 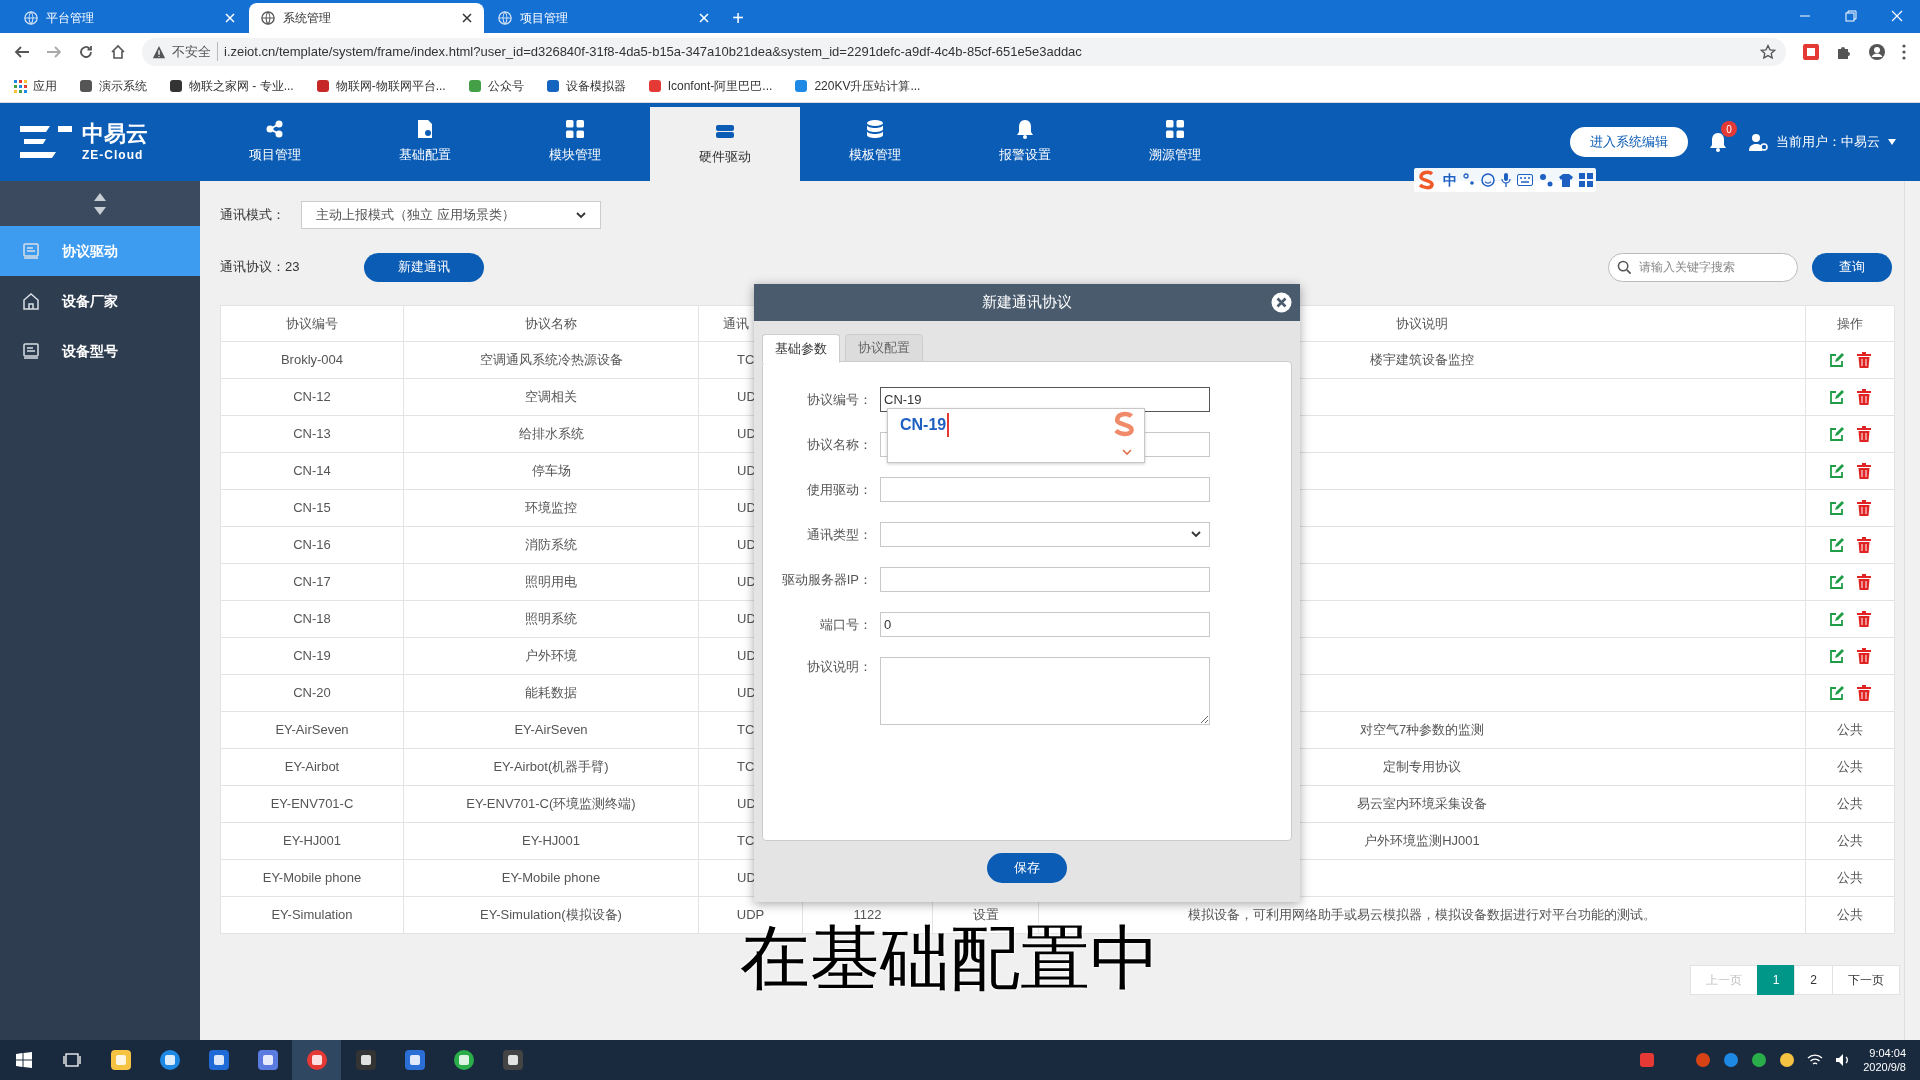 I want to click on bookmark: 应用, so click(x=35, y=86).